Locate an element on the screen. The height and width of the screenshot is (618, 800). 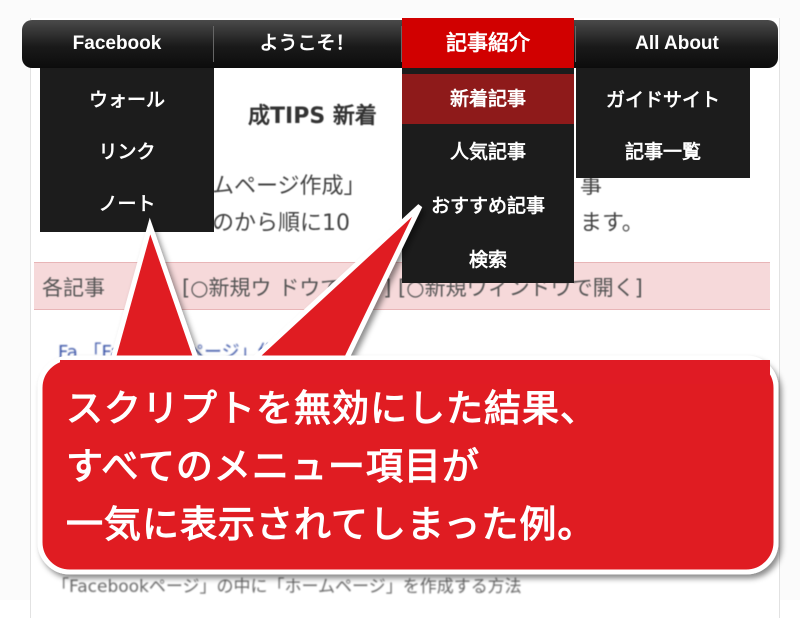
callout-pointer-left is located at coordinates (155, 295).